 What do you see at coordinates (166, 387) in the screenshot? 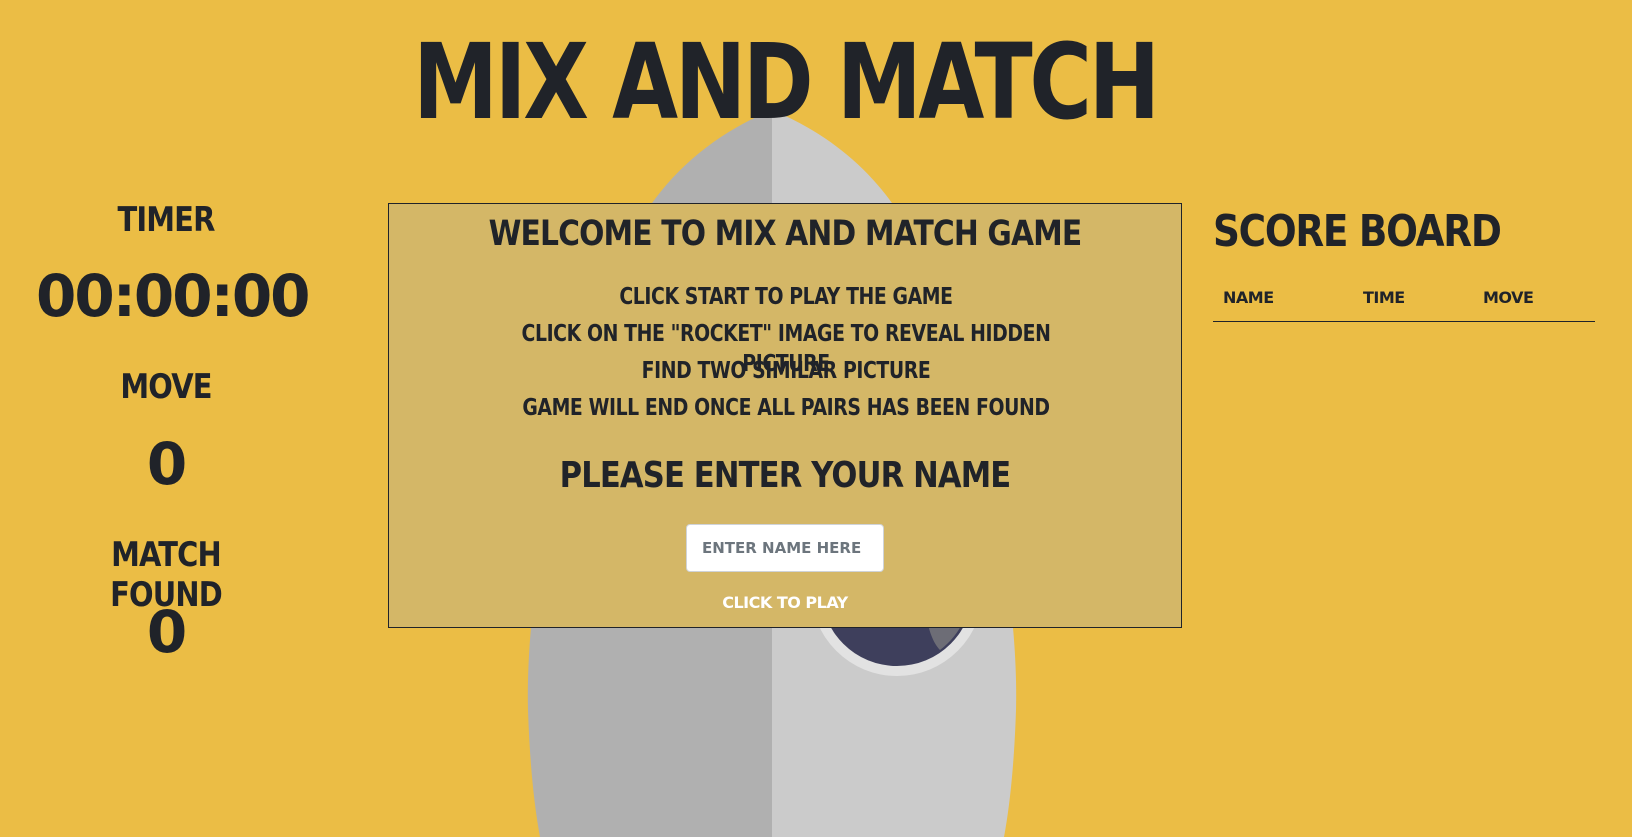
I see `move-label: MOVE` at bounding box center [166, 387].